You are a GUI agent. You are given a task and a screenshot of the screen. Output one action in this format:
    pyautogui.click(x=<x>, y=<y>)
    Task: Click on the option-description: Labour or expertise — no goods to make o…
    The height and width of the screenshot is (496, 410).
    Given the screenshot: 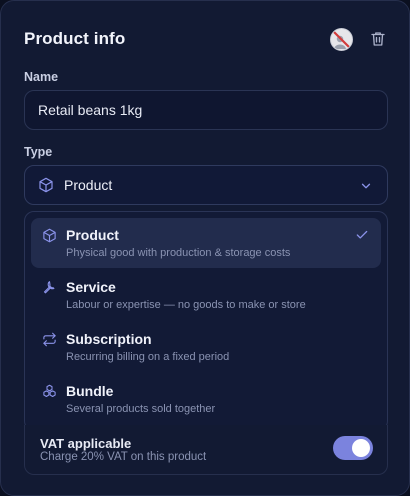 What is the action you would take?
    pyautogui.click(x=186, y=305)
    